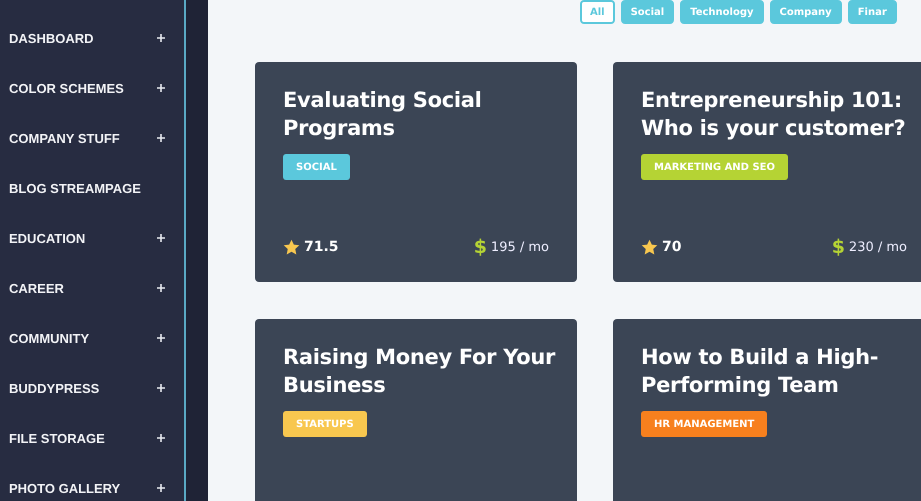 This screenshot has width=921, height=501. What do you see at coordinates (92, 288) in the screenshot?
I see `sidebar-item: CAREER` at bounding box center [92, 288].